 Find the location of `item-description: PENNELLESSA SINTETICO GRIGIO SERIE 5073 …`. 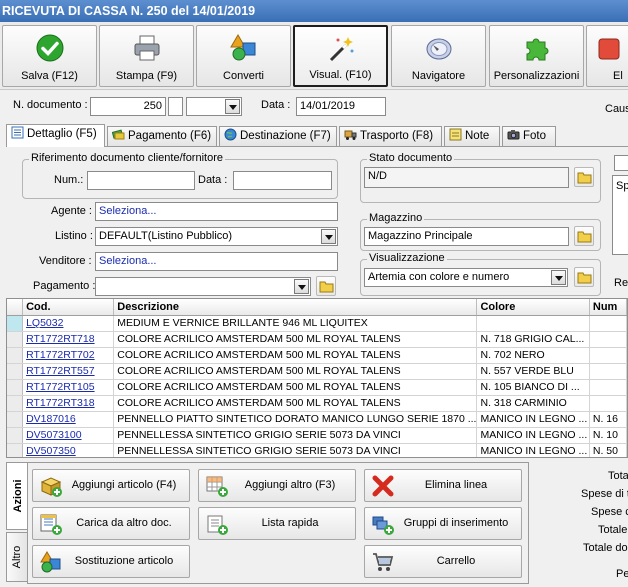

item-description: PENNELLESSA SINTETICO GRIGIO SERIE 5073 … is located at coordinates (295, 435).